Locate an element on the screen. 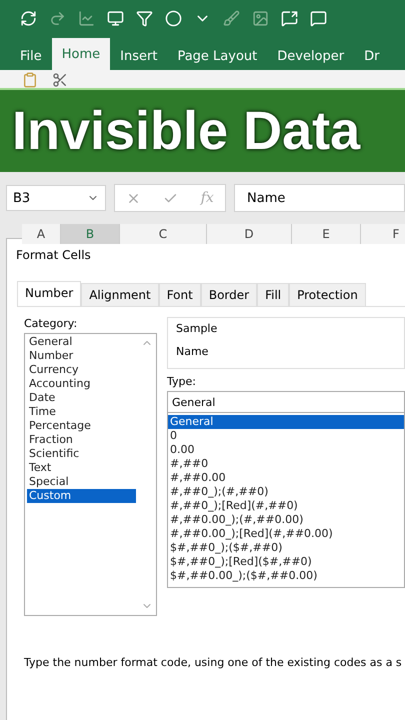 This screenshot has height=720, width=405. type-item: #,##0_);[Red](#,##0) is located at coordinates (286, 506).